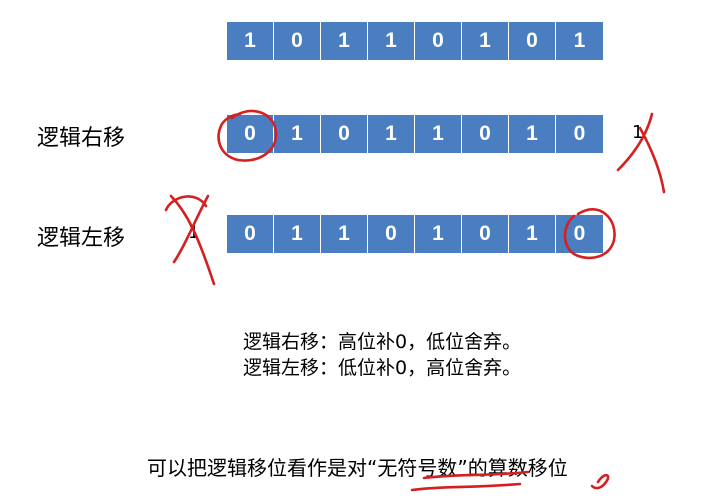 This screenshot has height=499, width=719. What do you see at coordinates (81, 238) in the screenshot?
I see `logical-left-label: 逻辑左移` at bounding box center [81, 238].